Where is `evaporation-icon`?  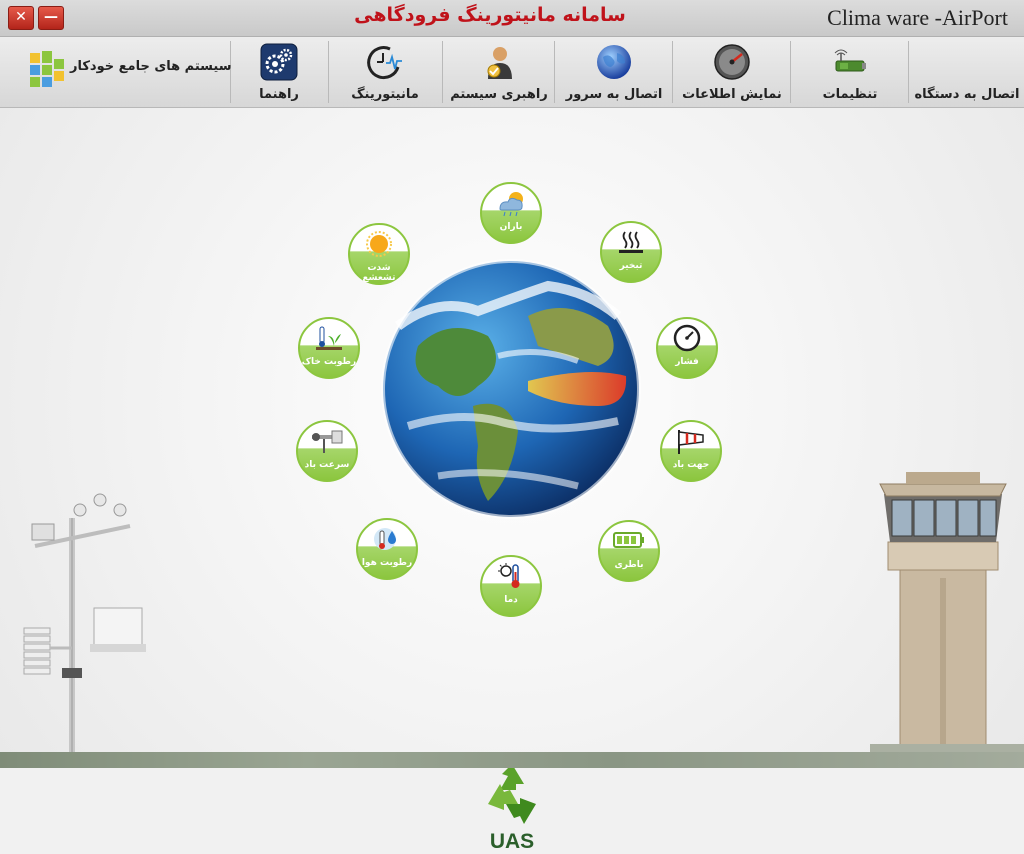
evaporation-icon is located at coordinates (631, 242).